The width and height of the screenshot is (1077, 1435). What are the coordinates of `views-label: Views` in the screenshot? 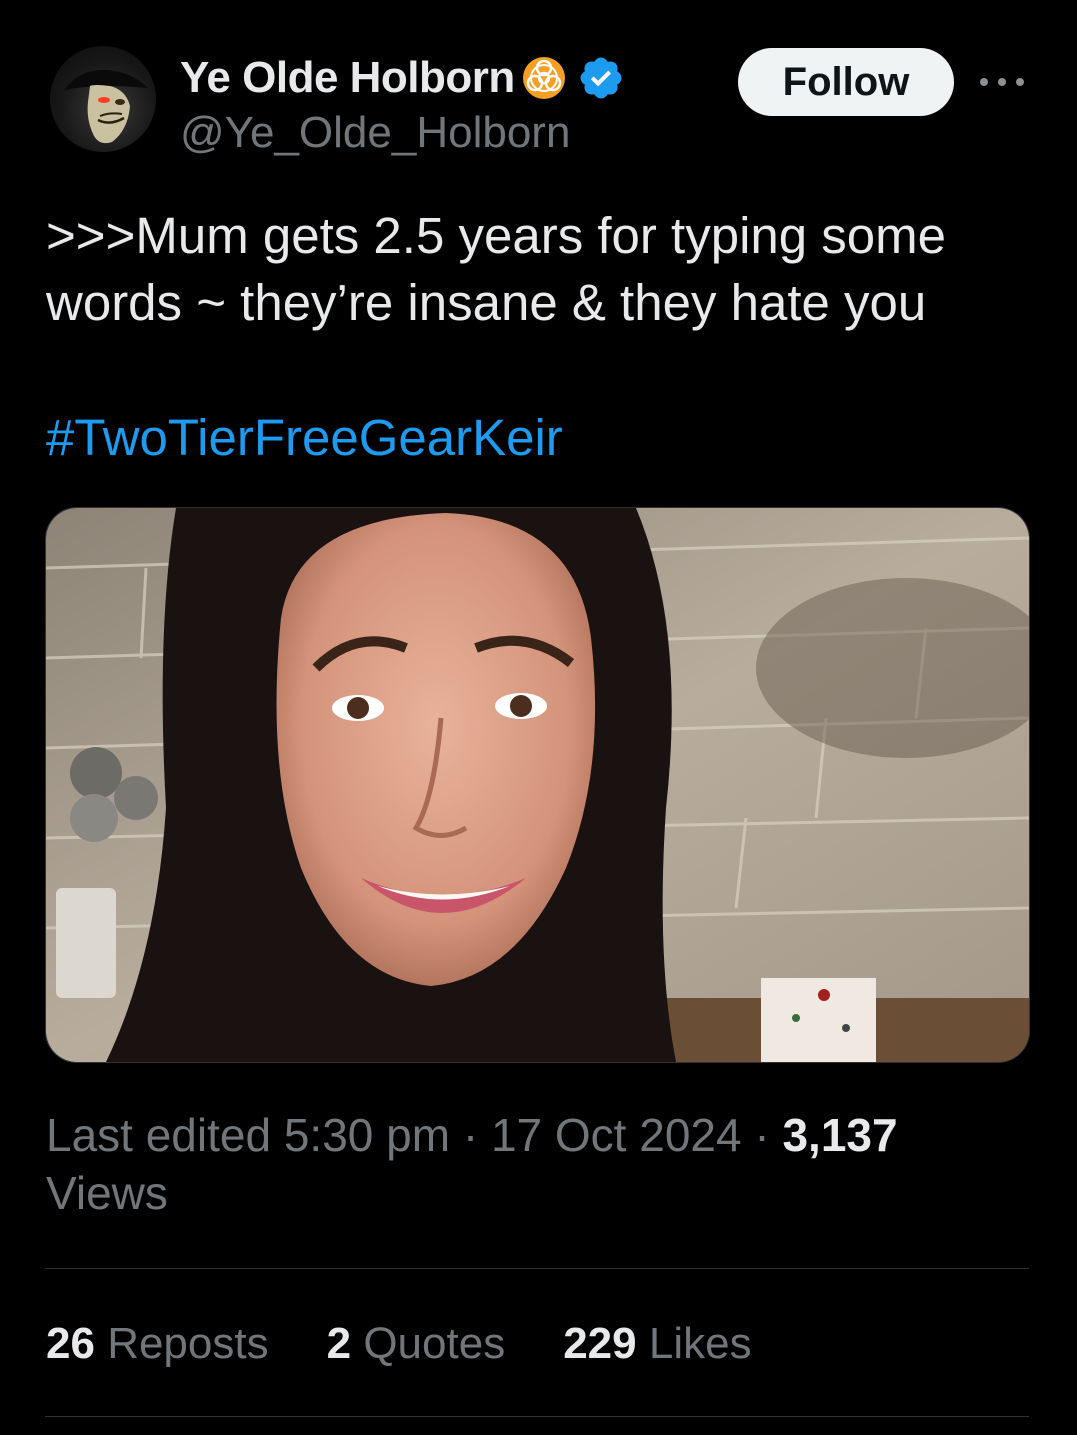 It's located at (107, 1193).